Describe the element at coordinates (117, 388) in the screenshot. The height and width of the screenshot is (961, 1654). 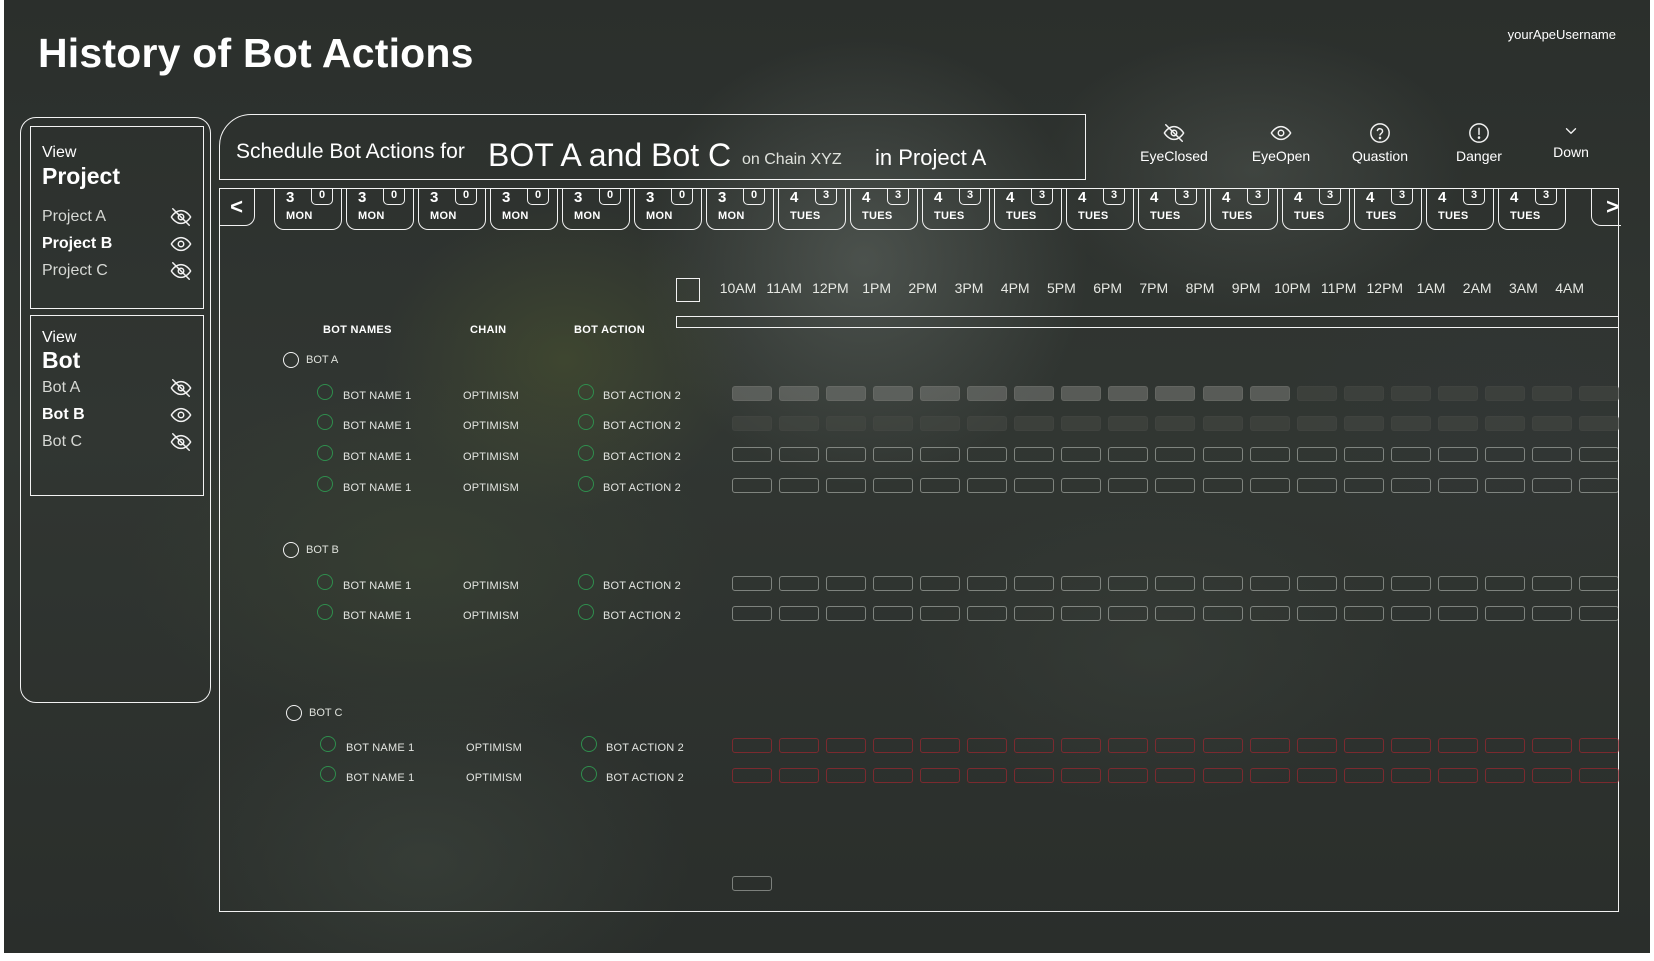
I see `bot-item-a: Bot A` at that location.